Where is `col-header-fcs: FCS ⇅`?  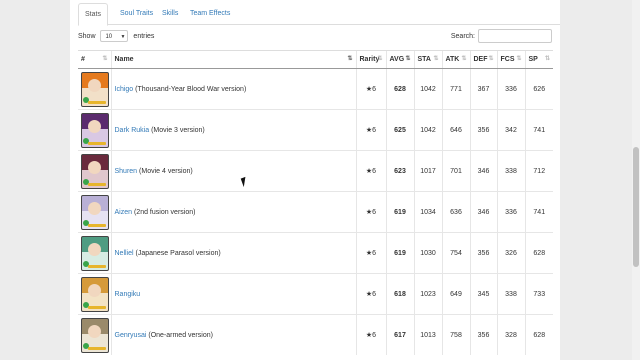 col-header-fcs: FCS ⇅ is located at coordinates (510, 59).